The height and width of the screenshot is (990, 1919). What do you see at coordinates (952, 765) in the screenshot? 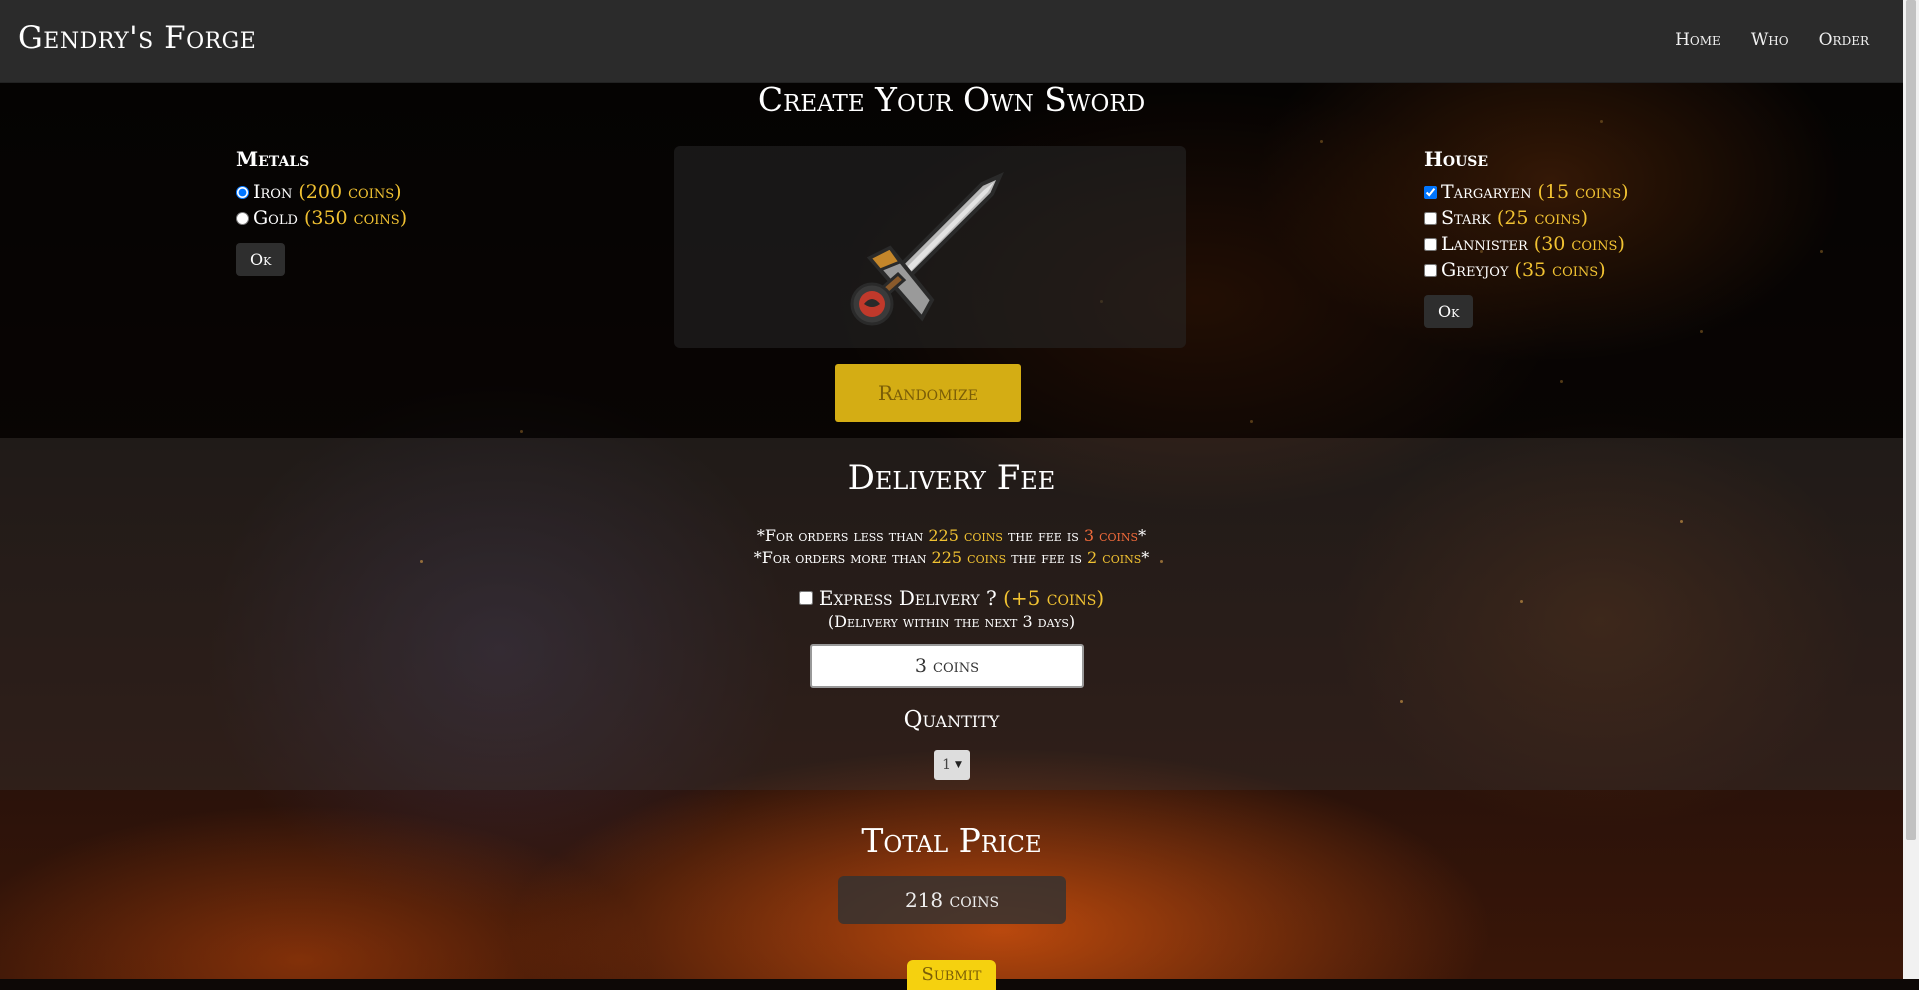
I see `quantity-select: 1 ▼` at bounding box center [952, 765].